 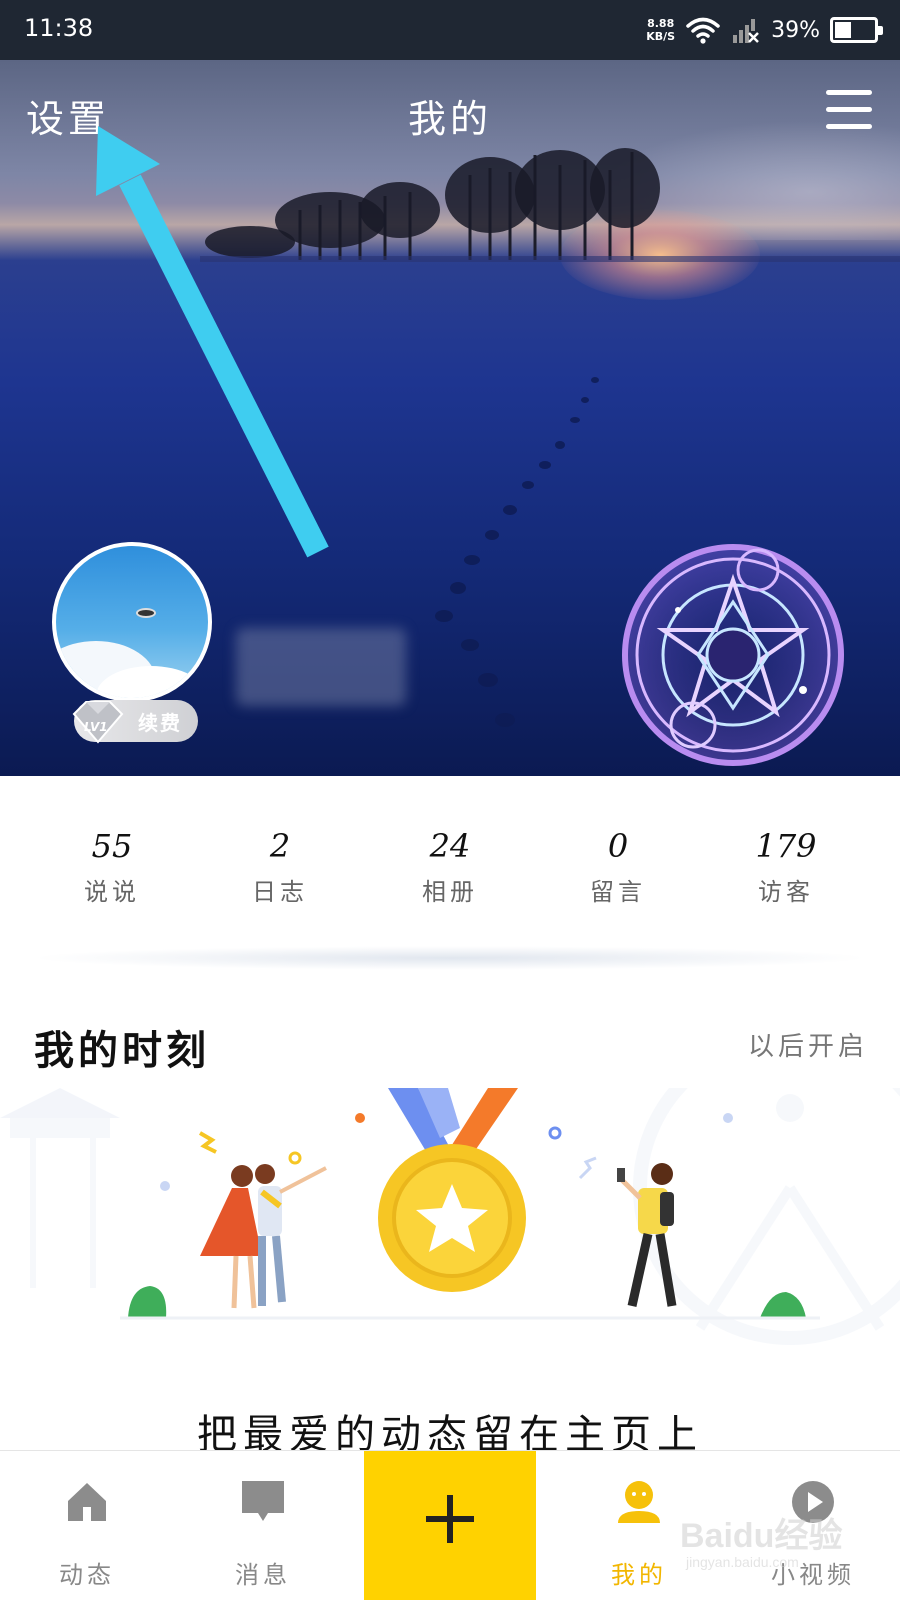 I want to click on network-speed-unit: KB/S, so click(x=661, y=36).